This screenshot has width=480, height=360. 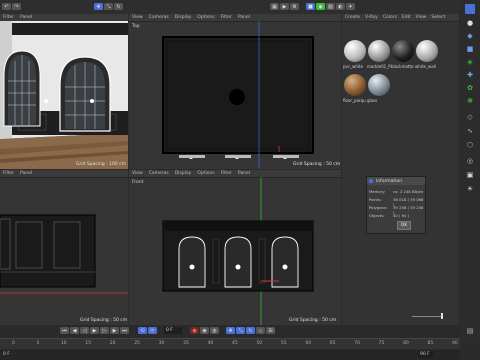 What do you see at coordinates (98, 6) in the screenshot?
I see `move-icon: ✥` at bounding box center [98, 6].